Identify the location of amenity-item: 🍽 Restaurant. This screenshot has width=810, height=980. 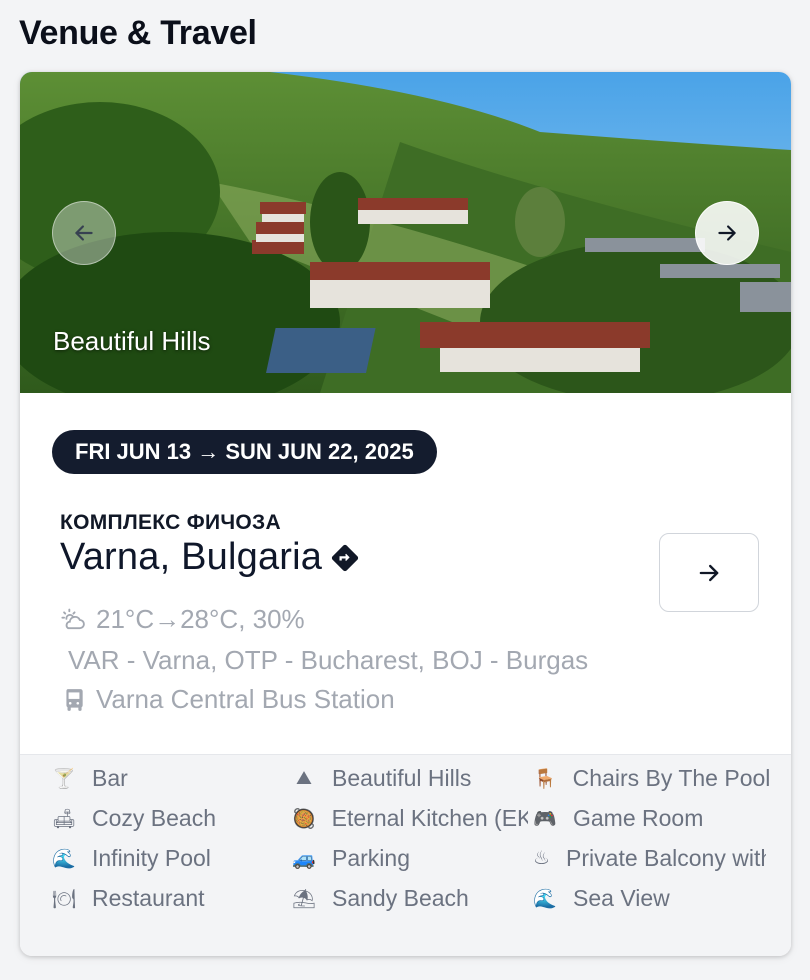
(170, 898).